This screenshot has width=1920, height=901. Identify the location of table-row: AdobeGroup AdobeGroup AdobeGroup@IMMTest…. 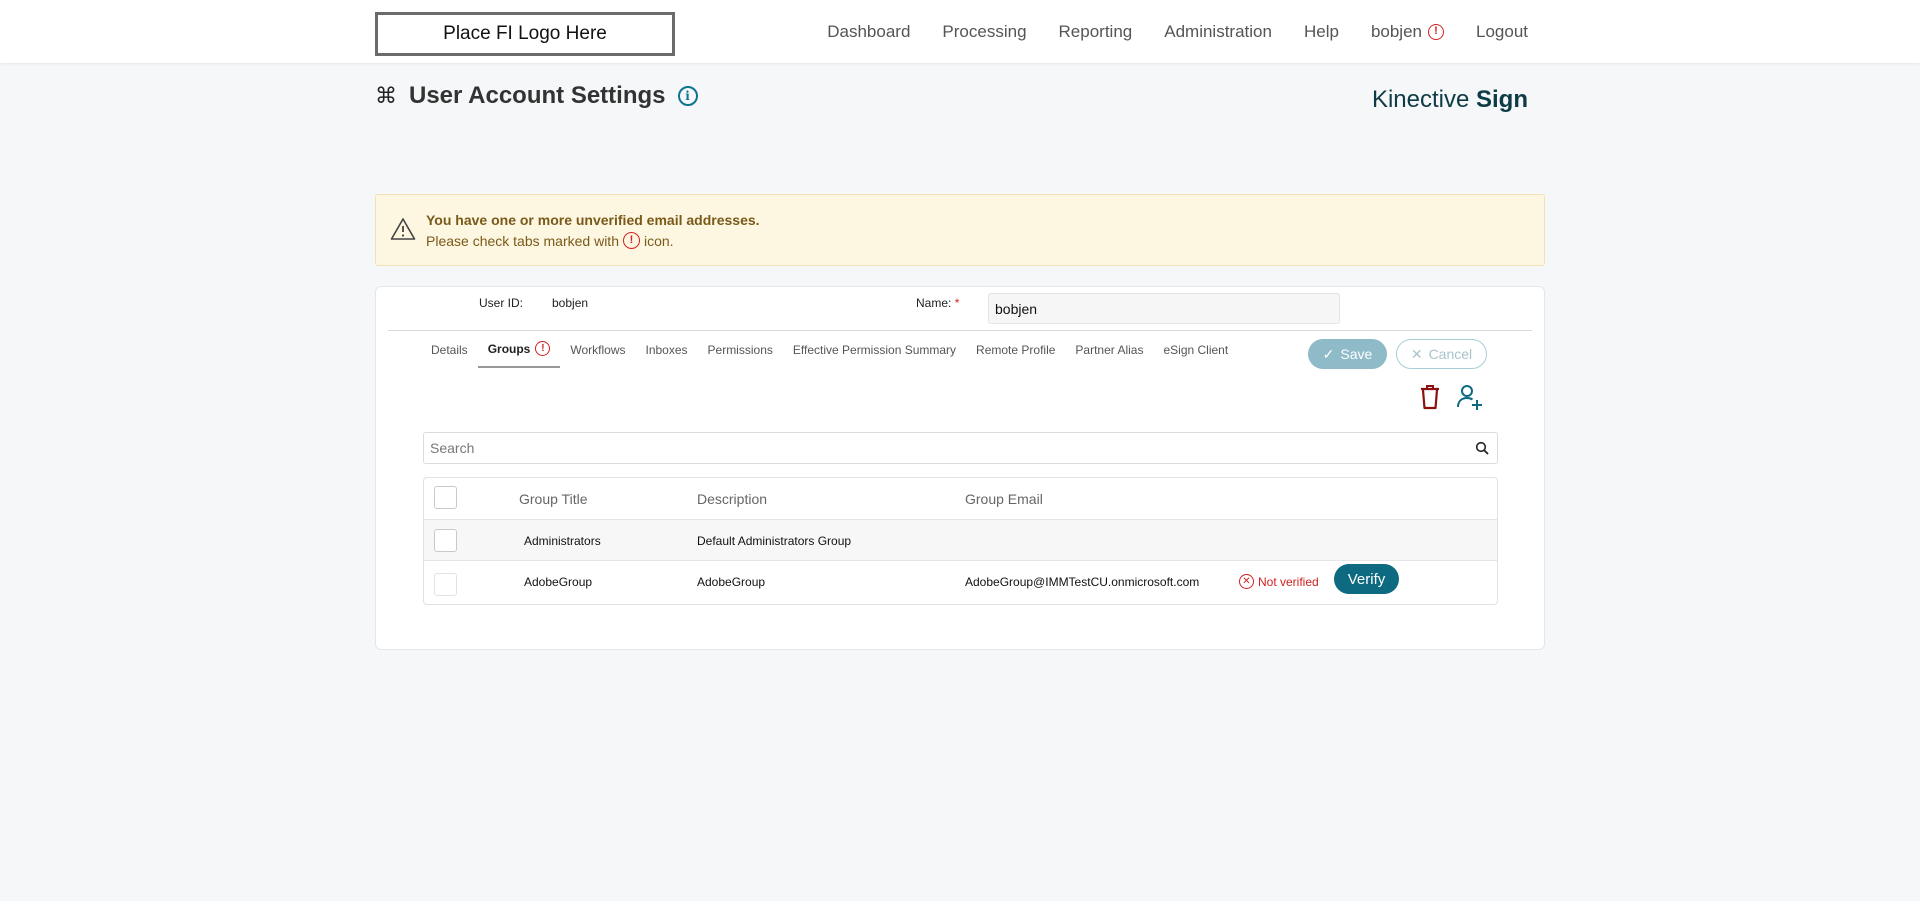
(960, 581).